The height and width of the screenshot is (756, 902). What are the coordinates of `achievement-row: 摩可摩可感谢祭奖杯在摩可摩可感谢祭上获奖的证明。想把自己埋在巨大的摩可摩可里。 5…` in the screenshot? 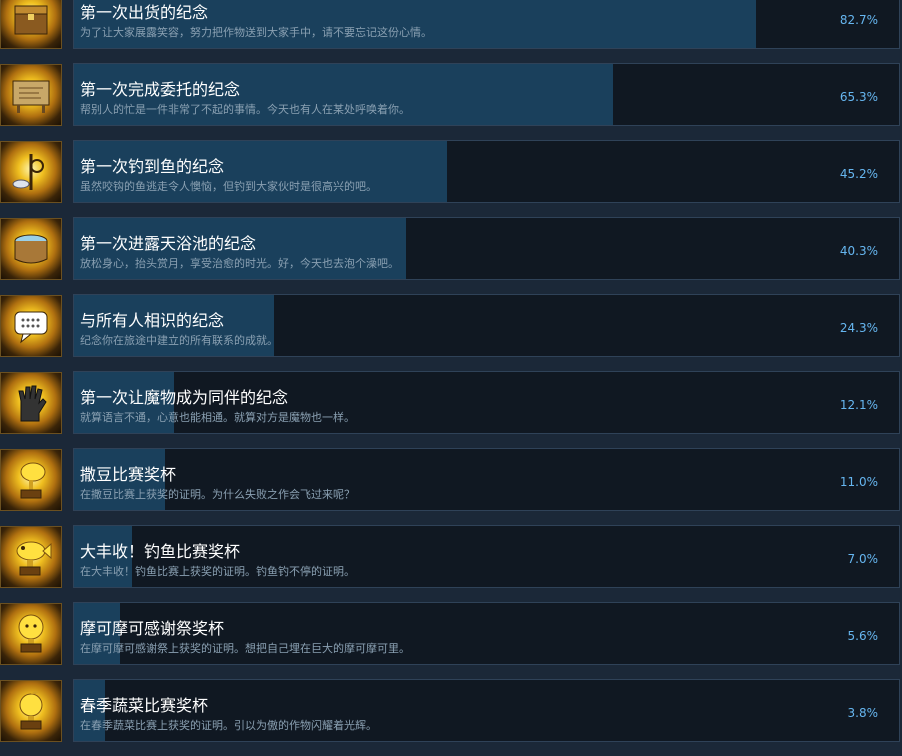 It's located at (451, 640).